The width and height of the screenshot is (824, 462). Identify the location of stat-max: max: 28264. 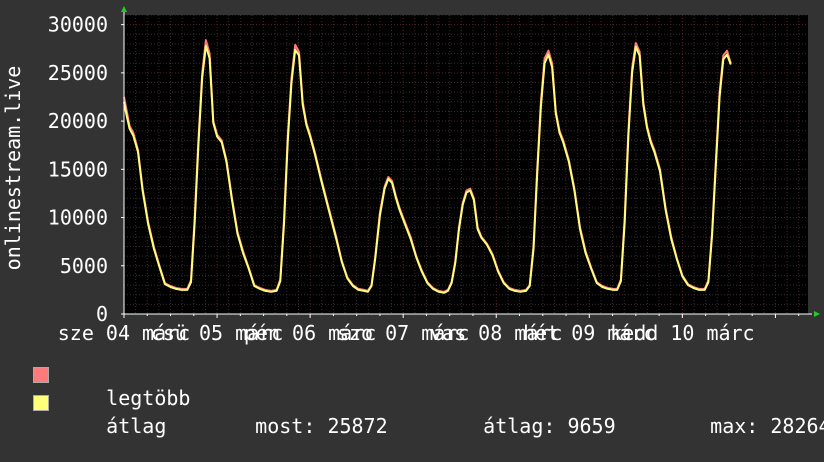
(743, 426).